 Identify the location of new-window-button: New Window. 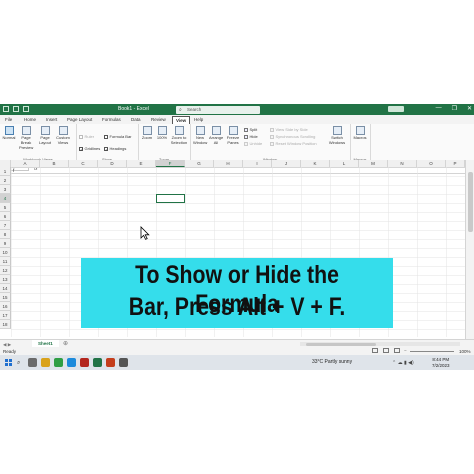
(200, 136).